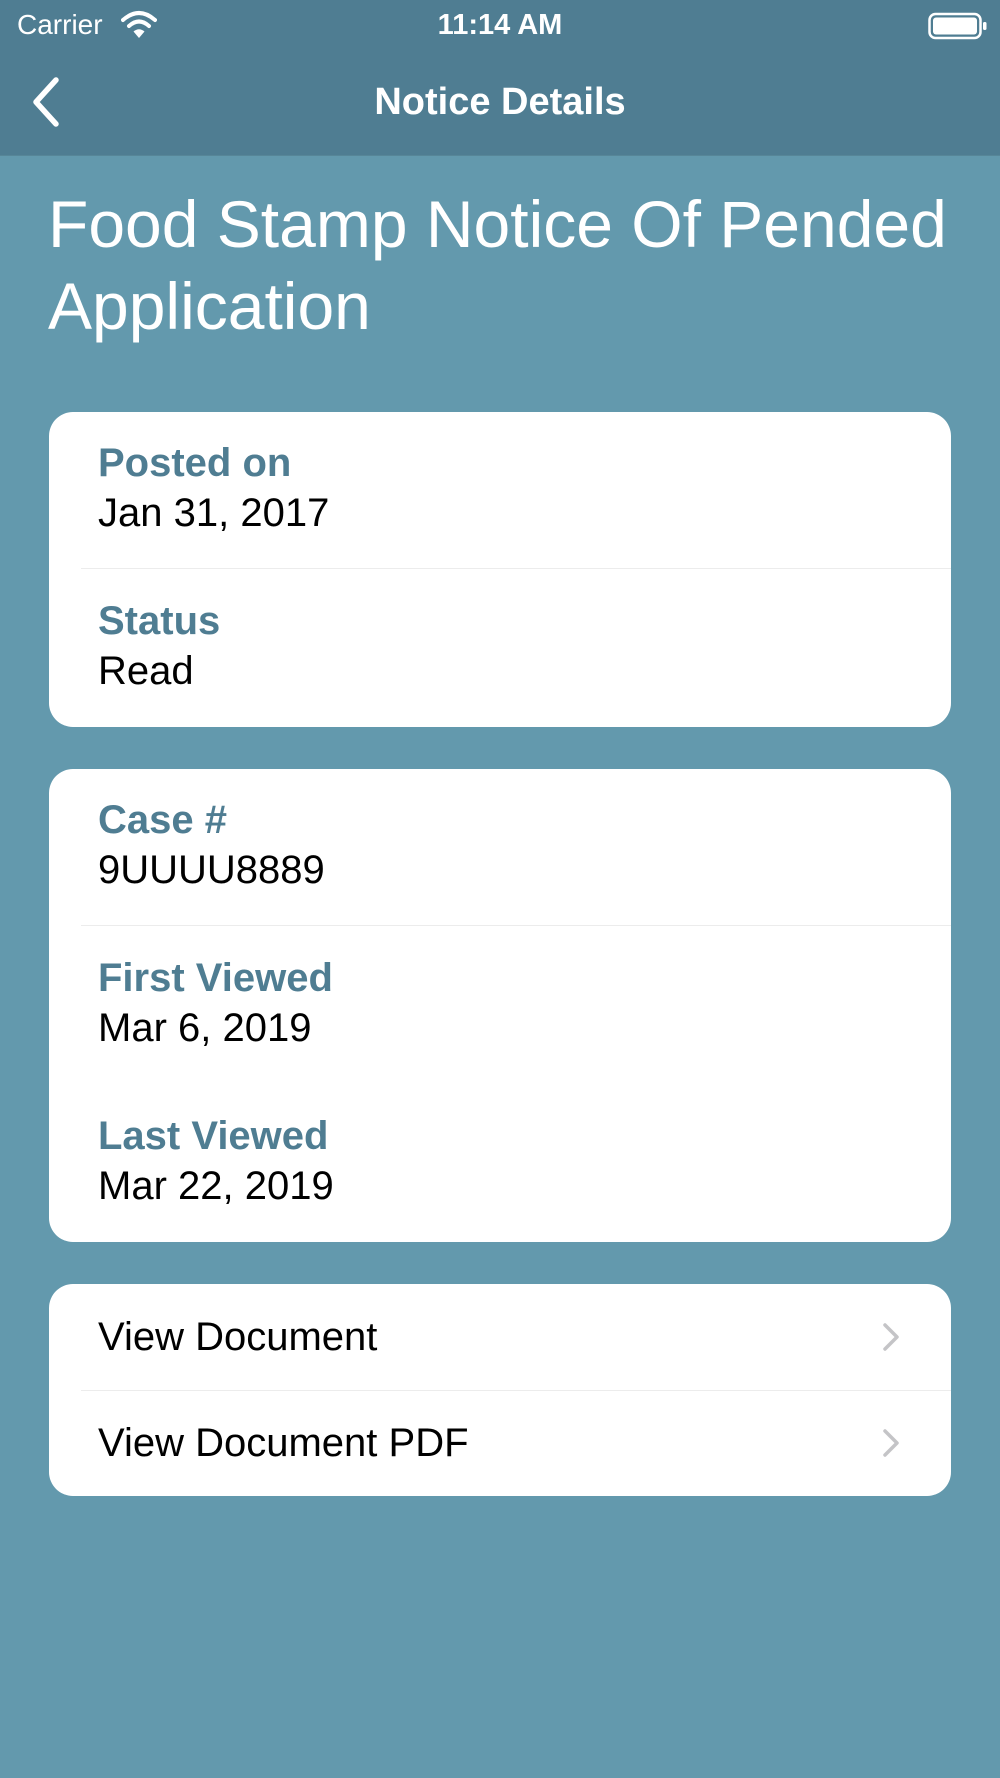 This screenshot has width=1000, height=1778. I want to click on posted-on-value: Jan 31, 2017, so click(214, 513).